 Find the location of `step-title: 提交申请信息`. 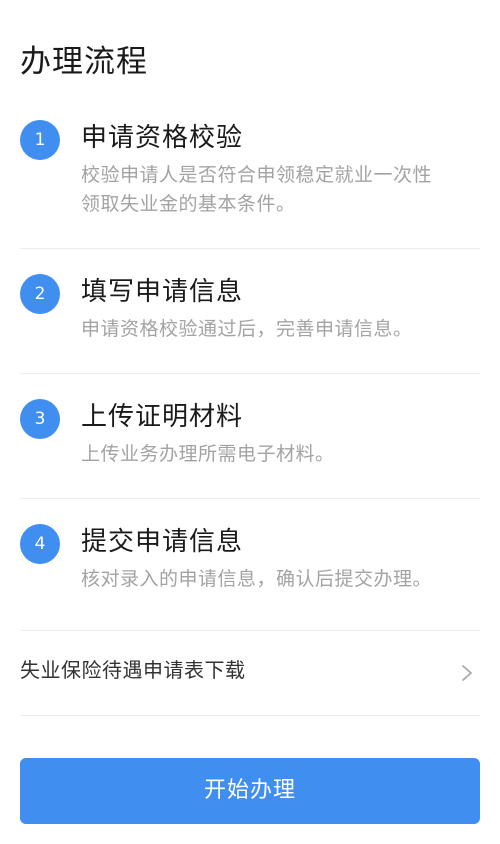

step-title: 提交申请信息 is located at coordinates (162, 542).